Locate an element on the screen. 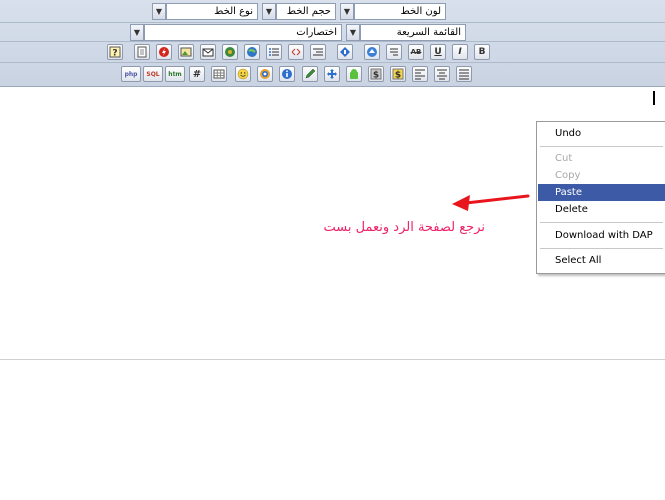 Image resolution: width=665 pixels, height=500 pixels. php-code-label: php is located at coordinates (131, 74).